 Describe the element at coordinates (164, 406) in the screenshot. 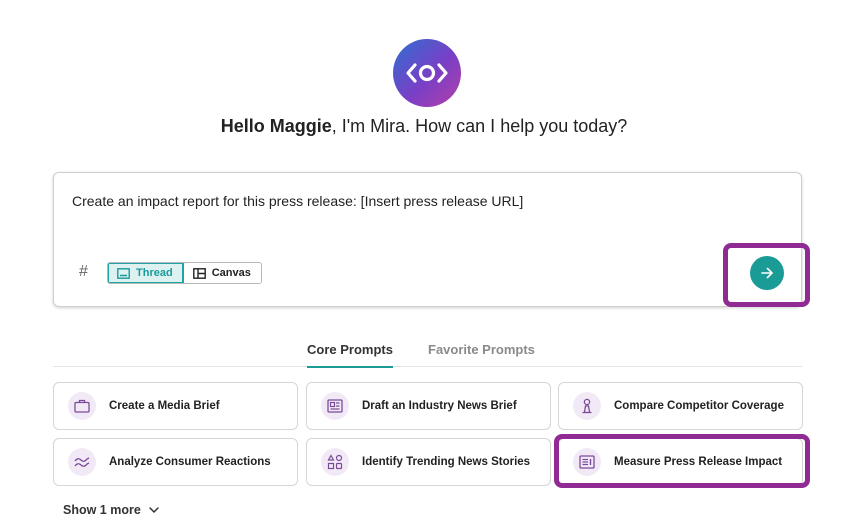

I see `prompt-card-label: Create a Media Brief` at that location.